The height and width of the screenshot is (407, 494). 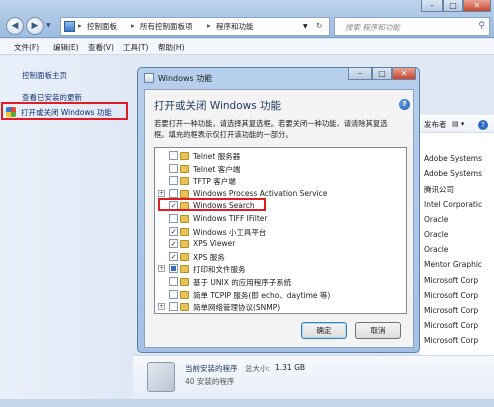 What do you see at coordinates (44, 75) in the screenshot?
I see `control-panel-home-link: 控制面板主页` at bounding box center [44, 75].